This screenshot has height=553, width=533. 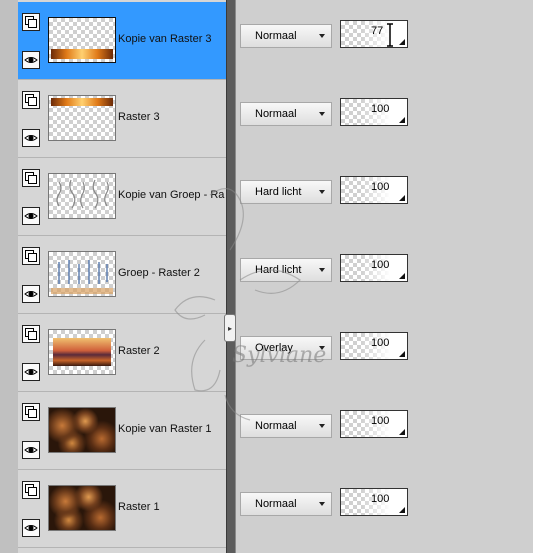 I want to click on layer-row: Kopie van Raster 1 Normaal 100, so click(x=275, y=431).